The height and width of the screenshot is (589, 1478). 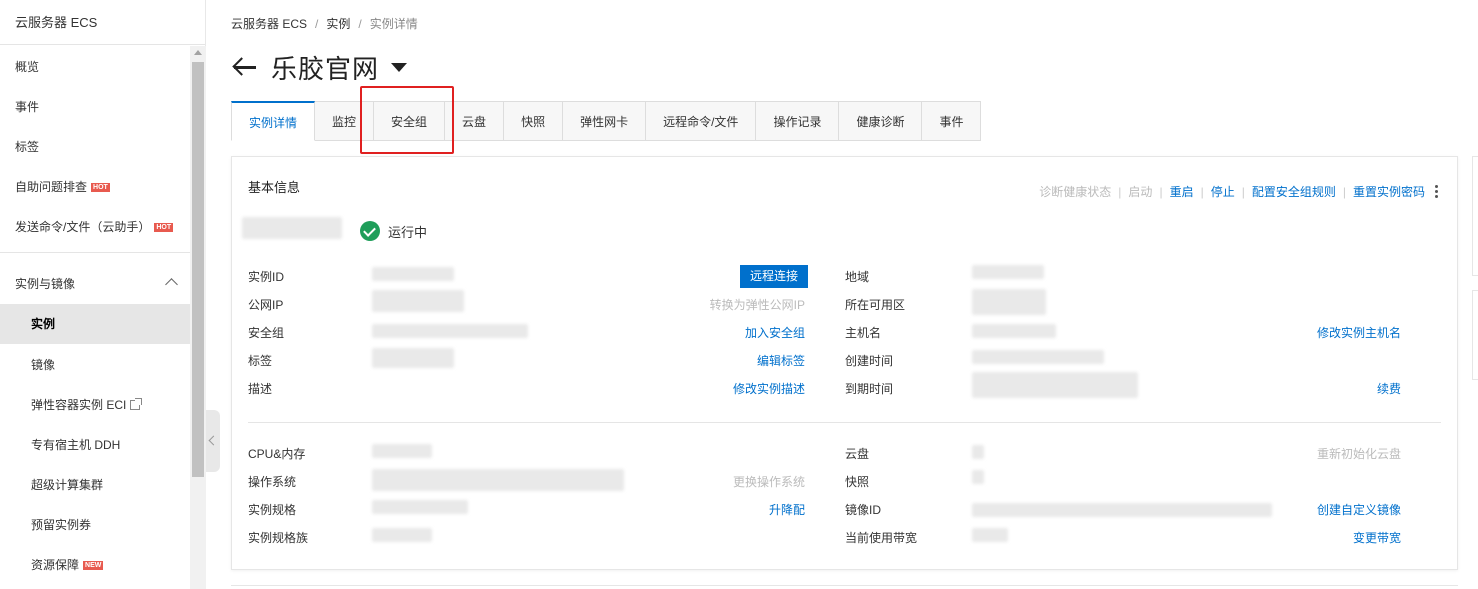 What do you see at coordinates (95, 107) in the screenshot?
I see `sidebar-item-events: 事件` at bounding box center [95, 107].